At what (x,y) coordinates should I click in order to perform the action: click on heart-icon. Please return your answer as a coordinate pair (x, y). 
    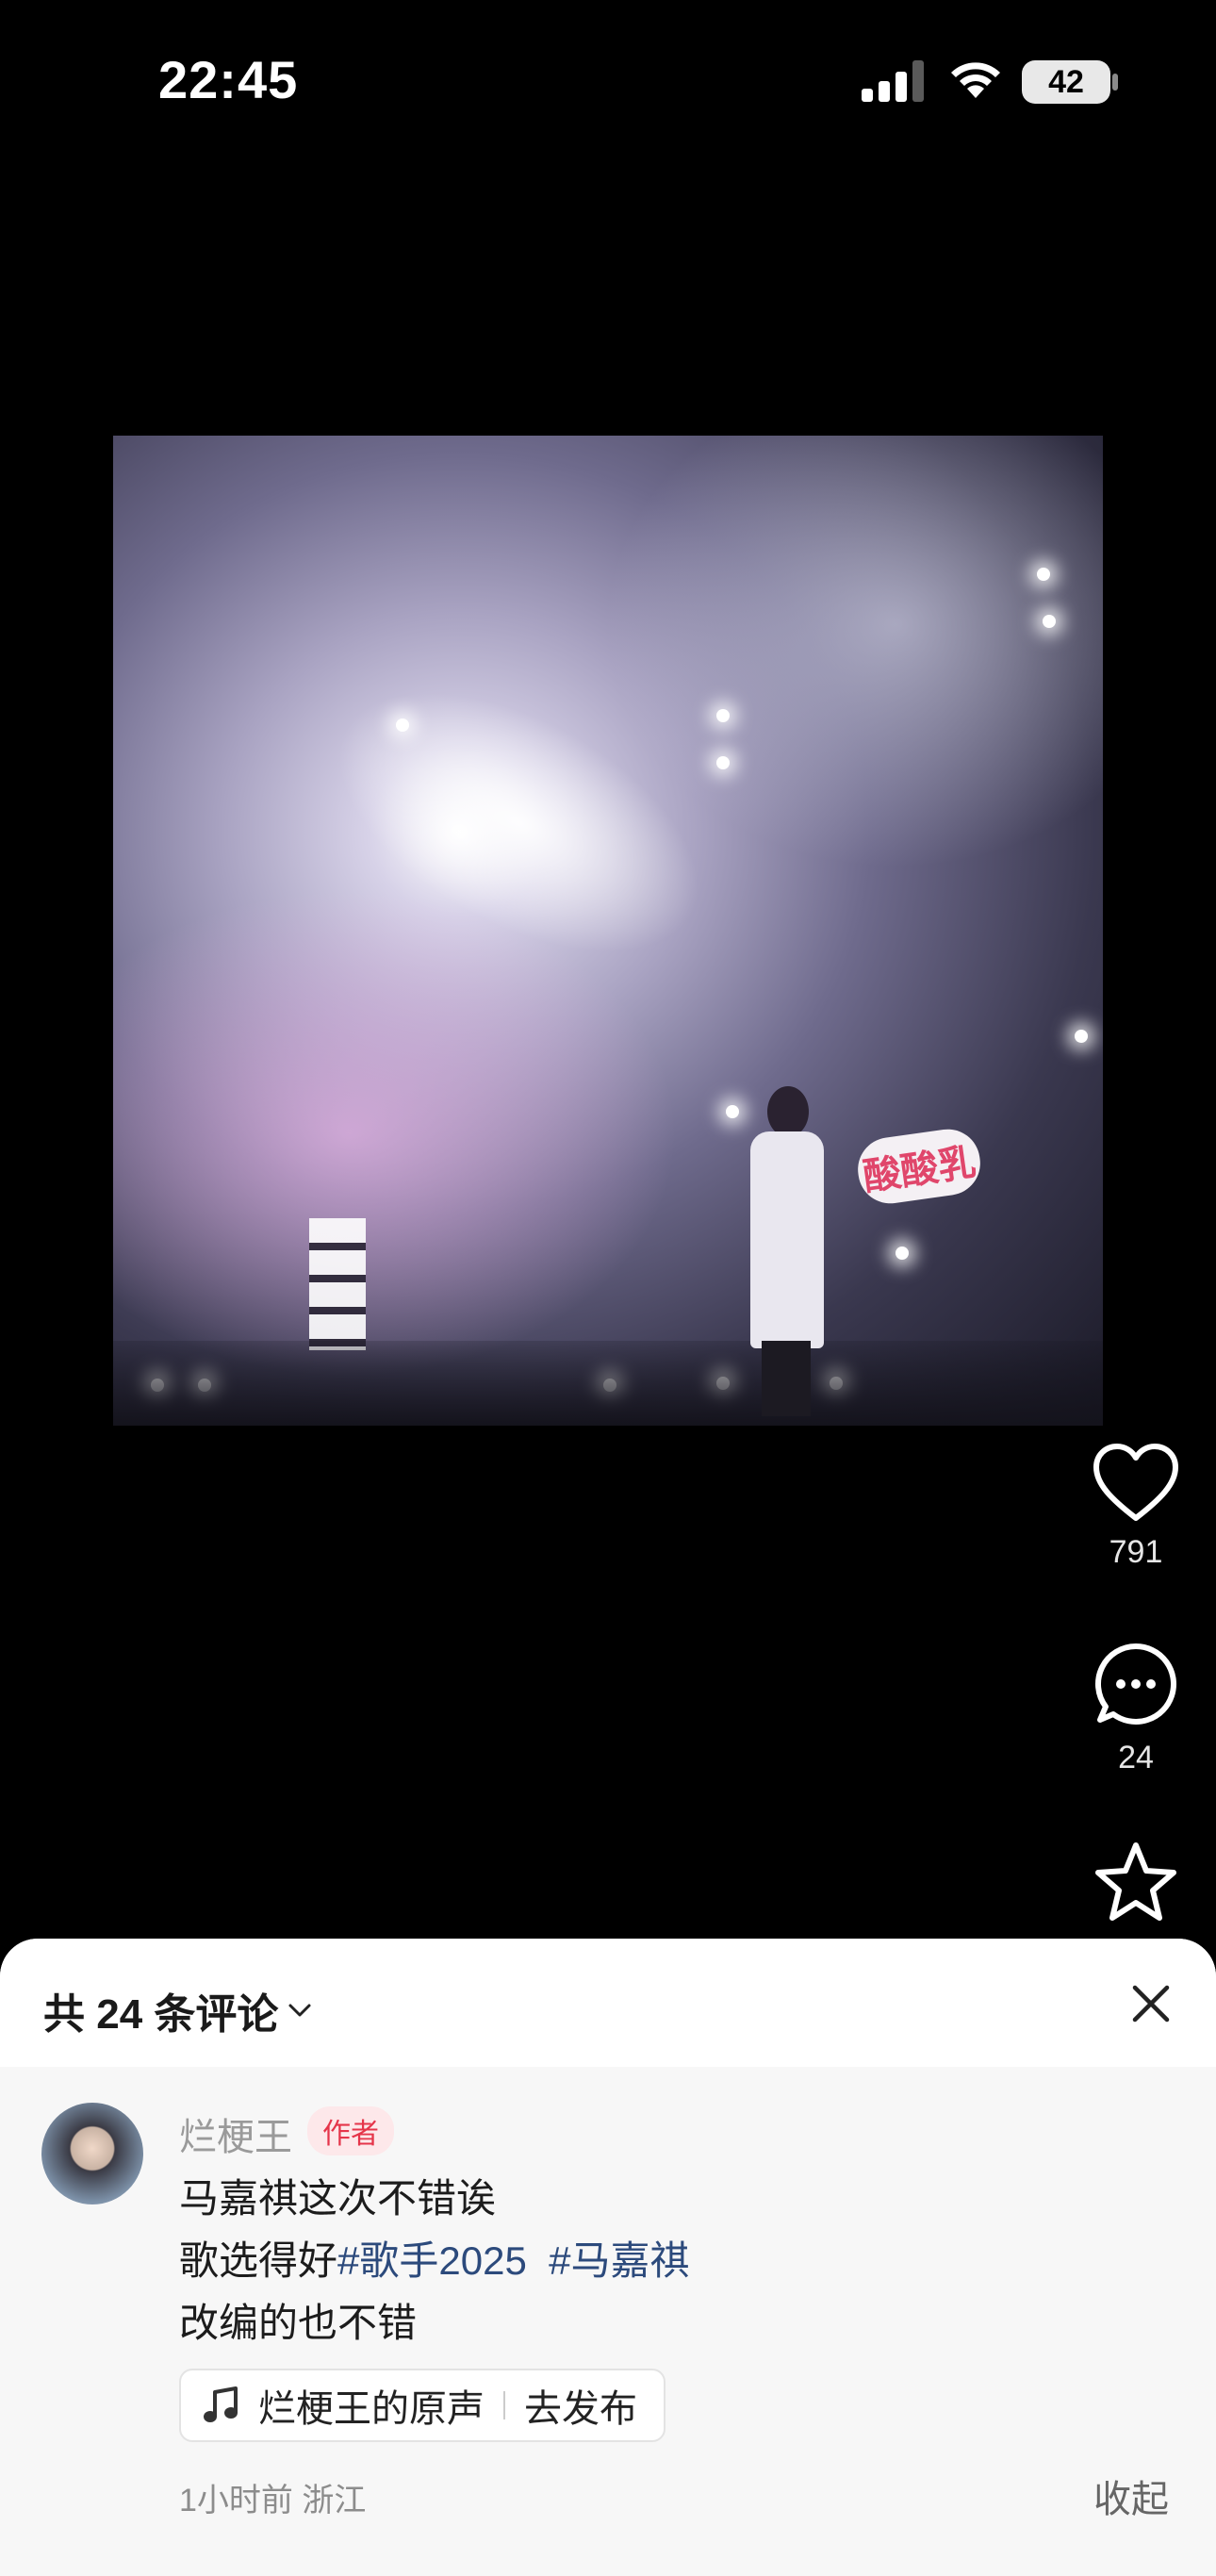
    Looking at the image, I should click on (1135, 1482).